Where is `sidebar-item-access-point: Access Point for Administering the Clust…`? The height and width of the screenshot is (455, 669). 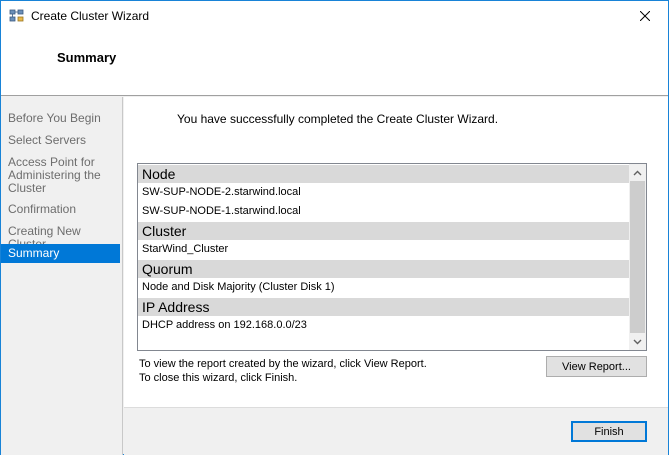 sidebar-item-access-point: Access Point for Administering the Clust… is located at coordinates (60, 176).